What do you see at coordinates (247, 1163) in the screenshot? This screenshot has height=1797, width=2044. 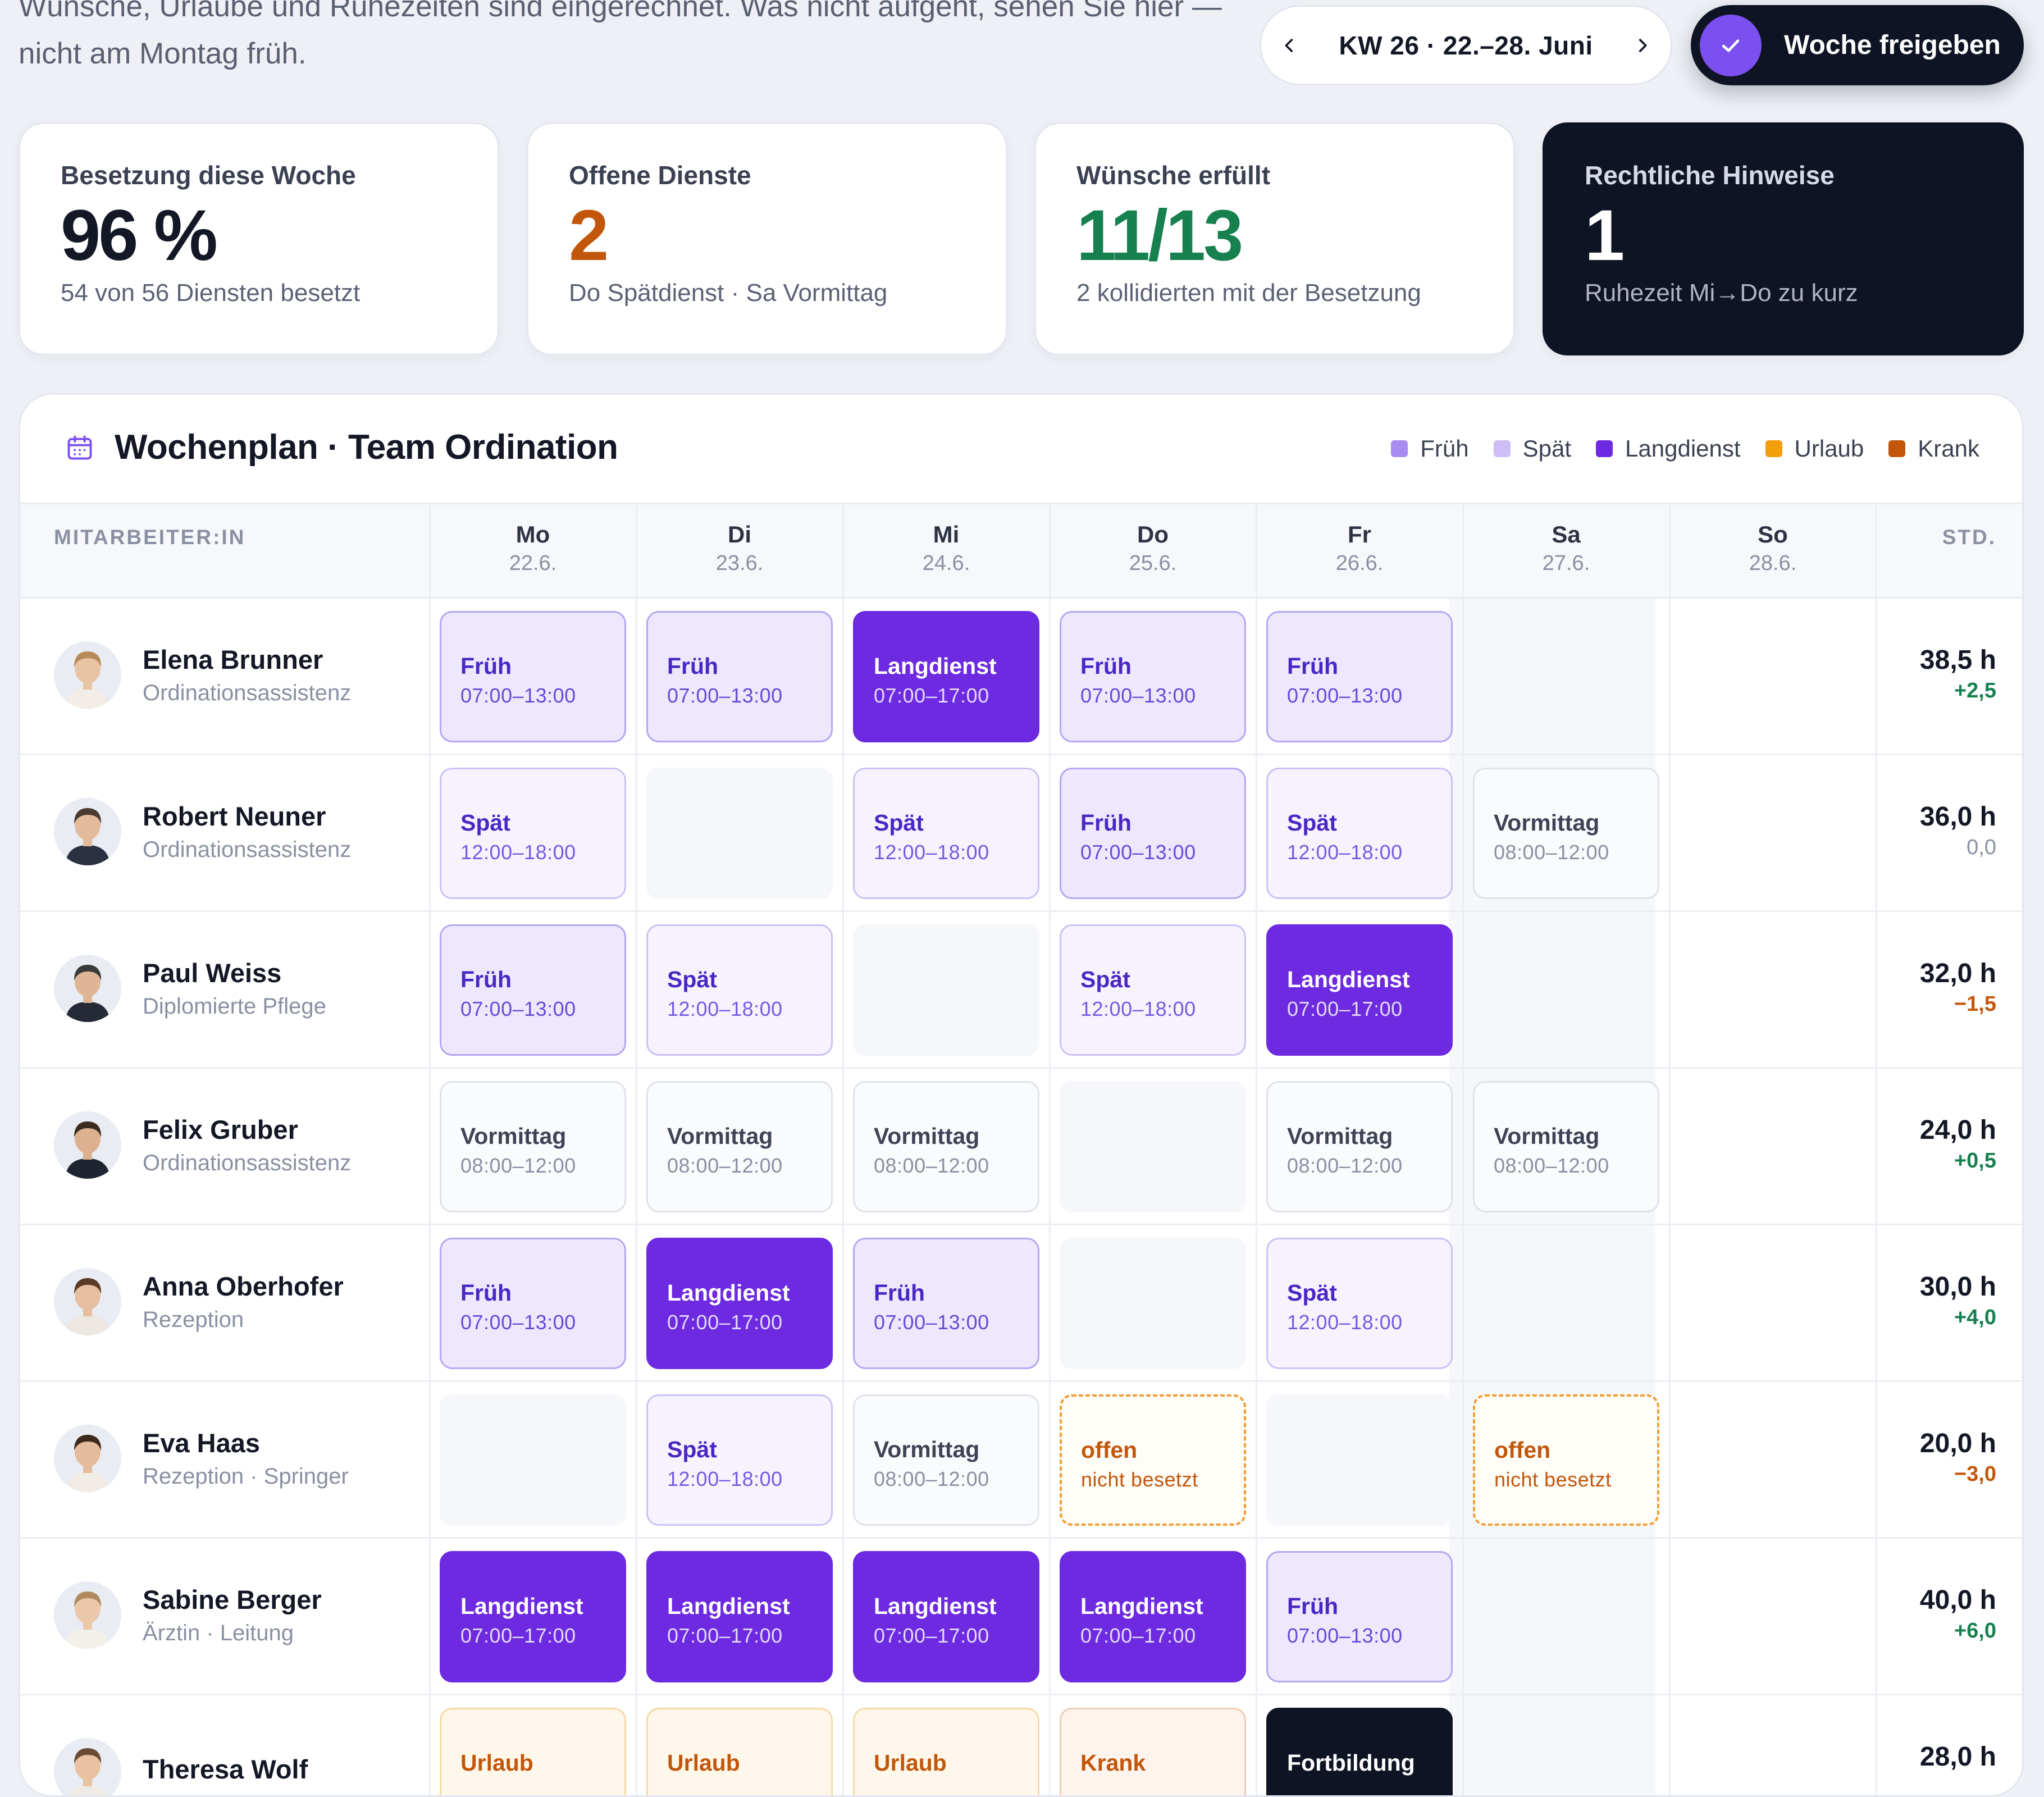 I see `employee-role: Ordinationsassistenz` at bounding box center [247, 1163].